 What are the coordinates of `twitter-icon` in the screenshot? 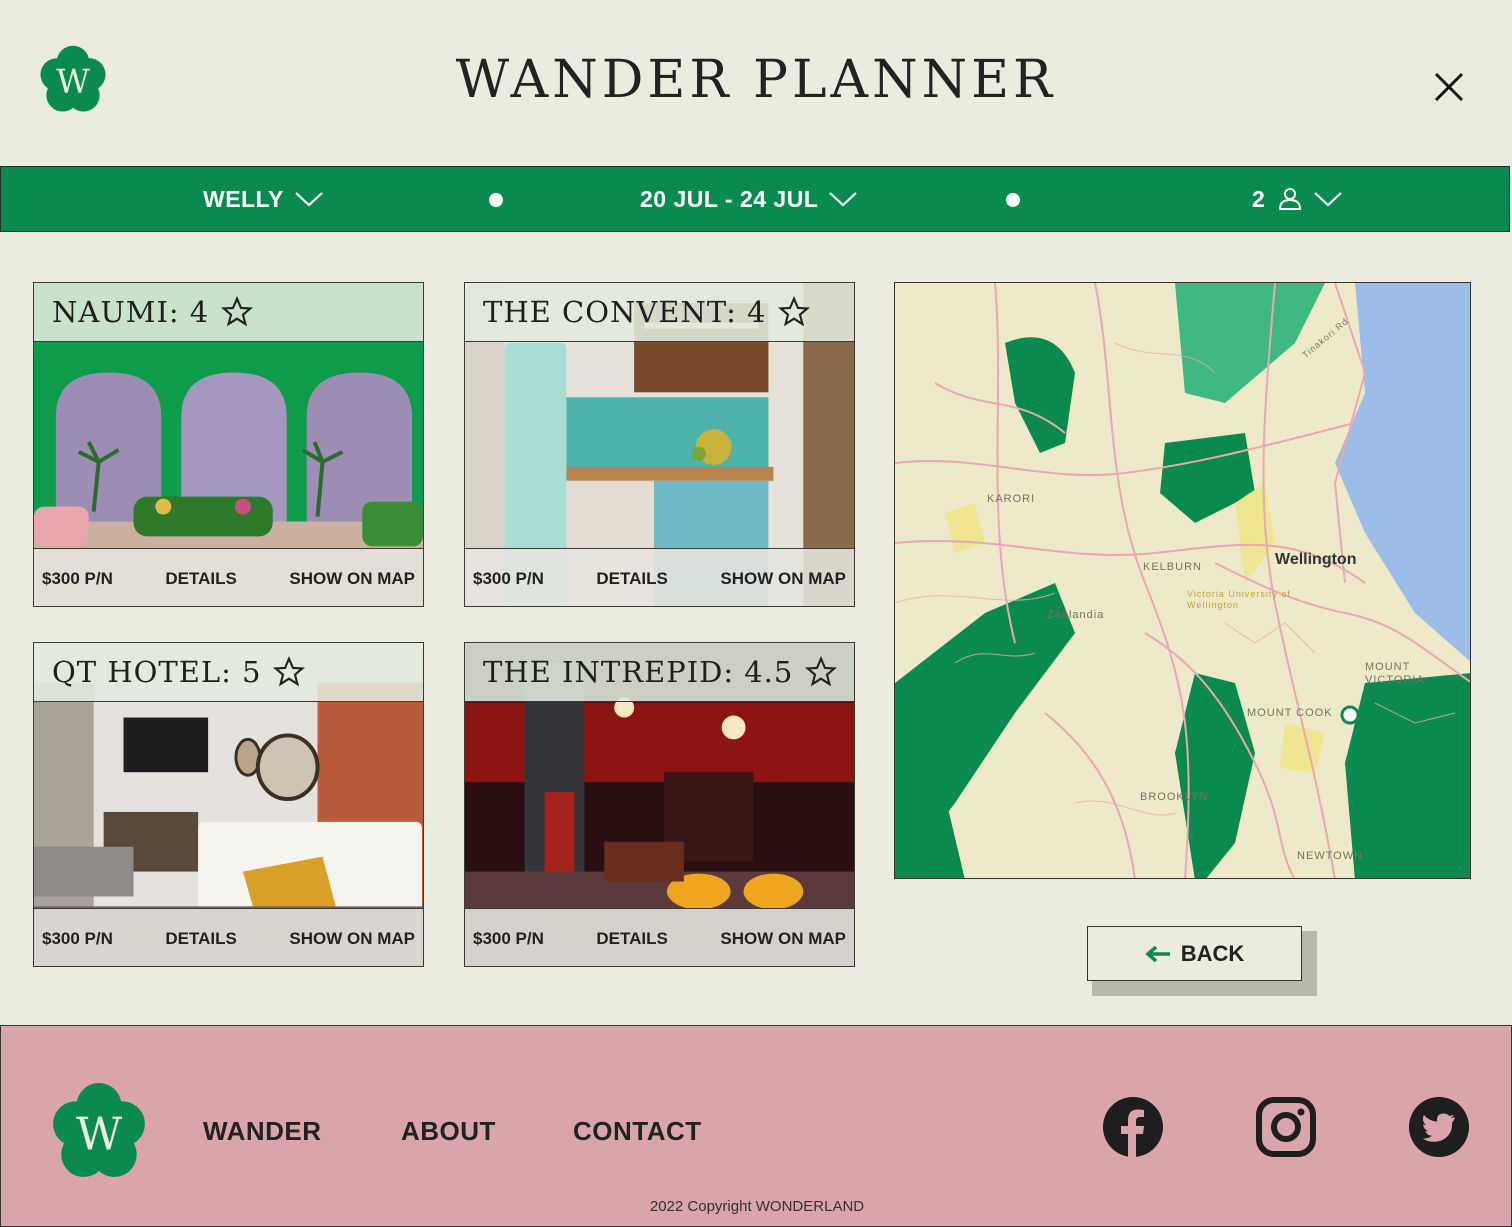 It's located at (1439, 1127).